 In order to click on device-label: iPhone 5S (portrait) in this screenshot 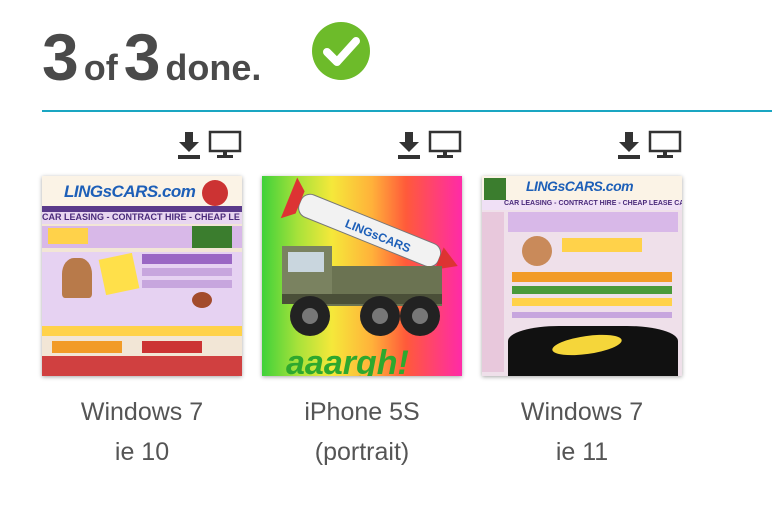, I will do `click(362, 432)`.